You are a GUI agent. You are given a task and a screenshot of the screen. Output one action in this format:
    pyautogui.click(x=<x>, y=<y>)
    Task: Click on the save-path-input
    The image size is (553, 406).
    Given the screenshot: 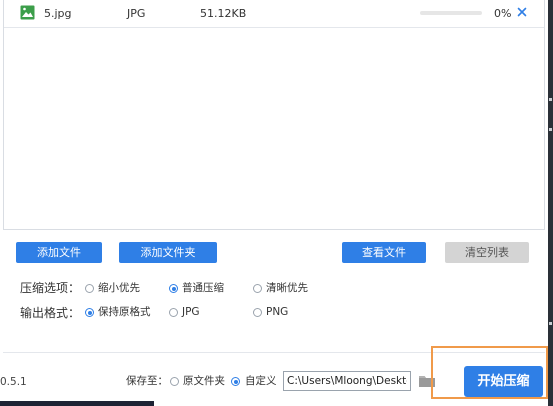 What is the action you would take?
    pyautogui.click(x=347, y=381)
    